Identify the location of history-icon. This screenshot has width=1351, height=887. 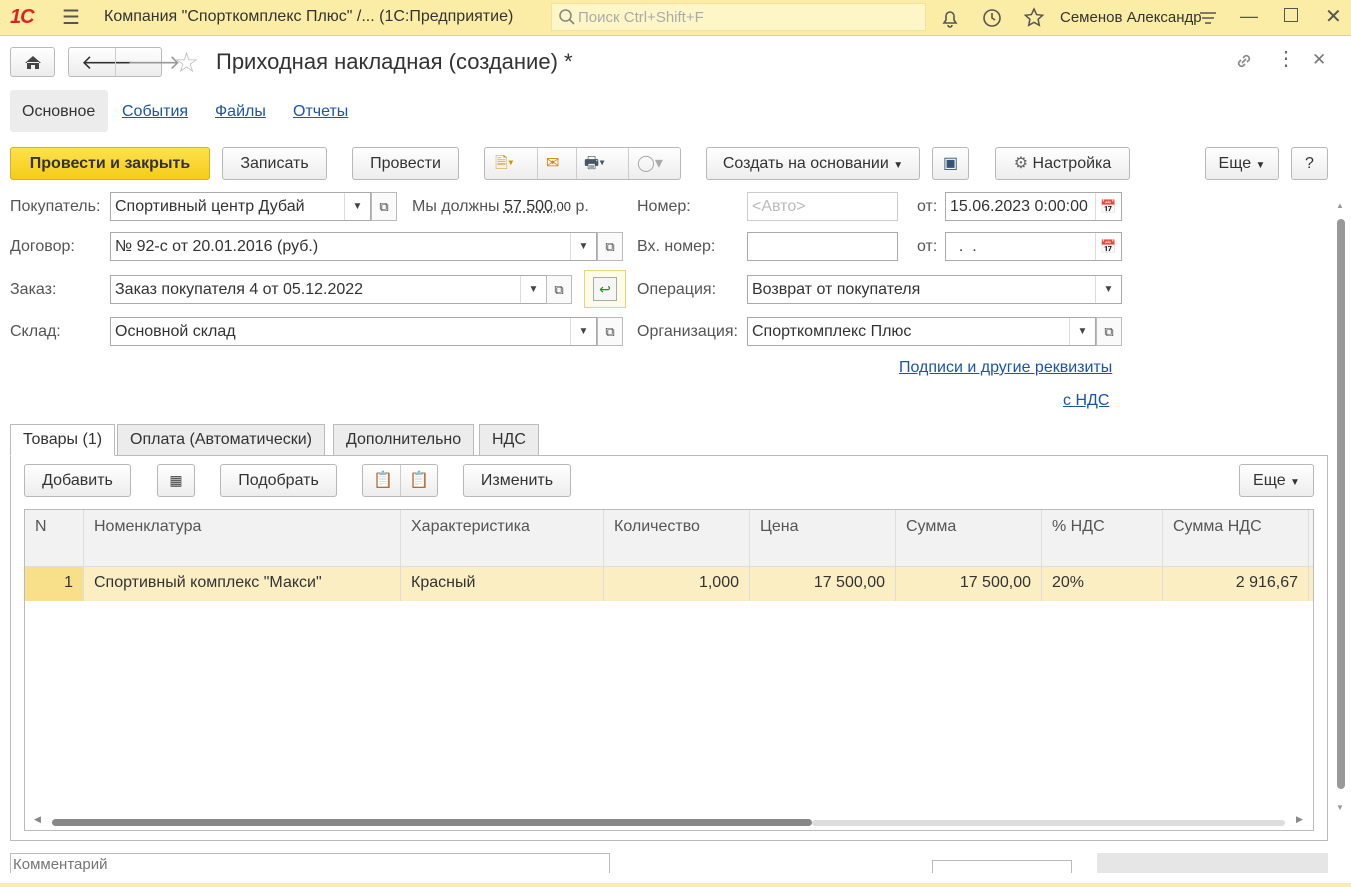
(992, 18).